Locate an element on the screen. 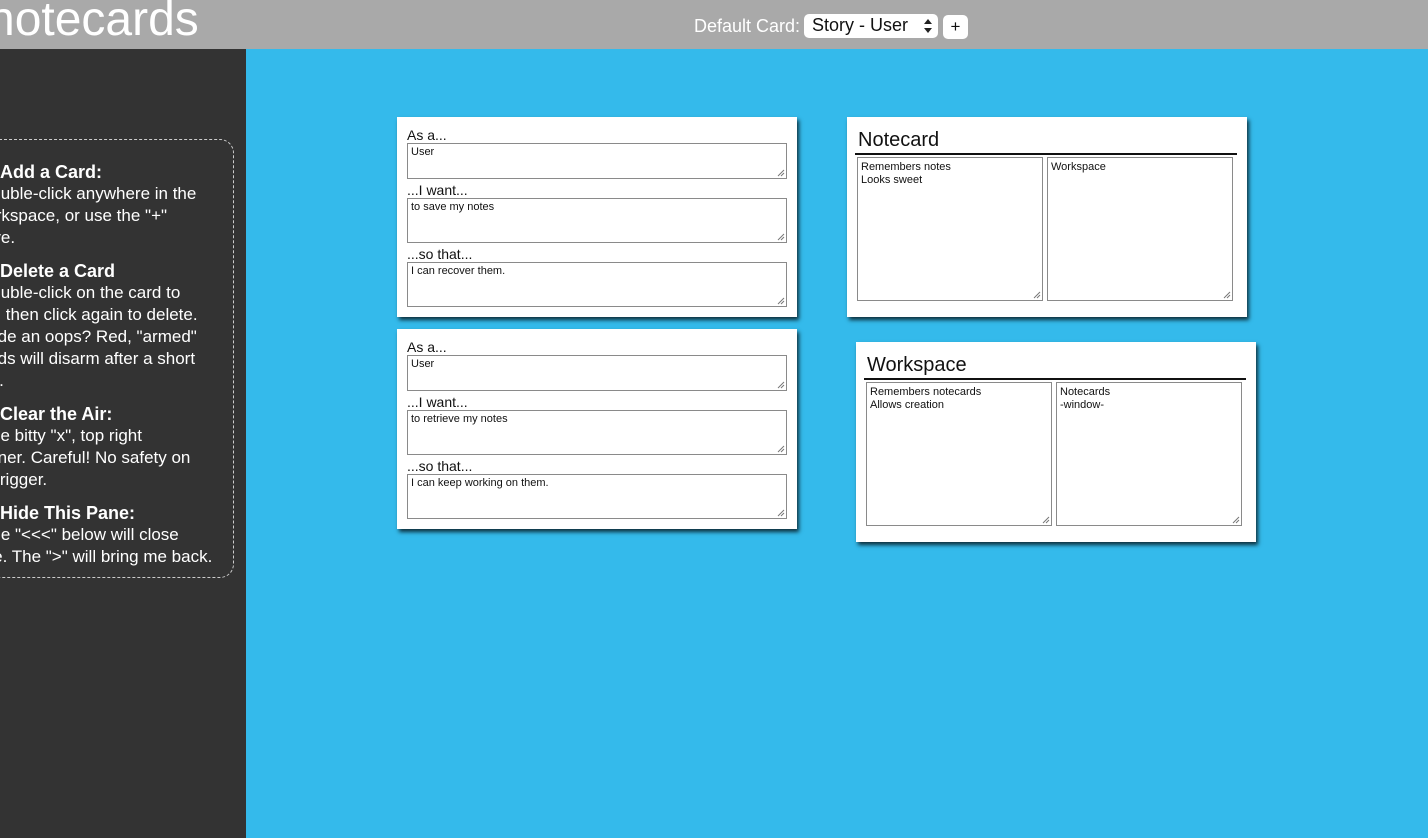 The width and height of the screenshot is (1428, 838). responsibility-item: Remembers notecards is located at coordinates (926, 392).